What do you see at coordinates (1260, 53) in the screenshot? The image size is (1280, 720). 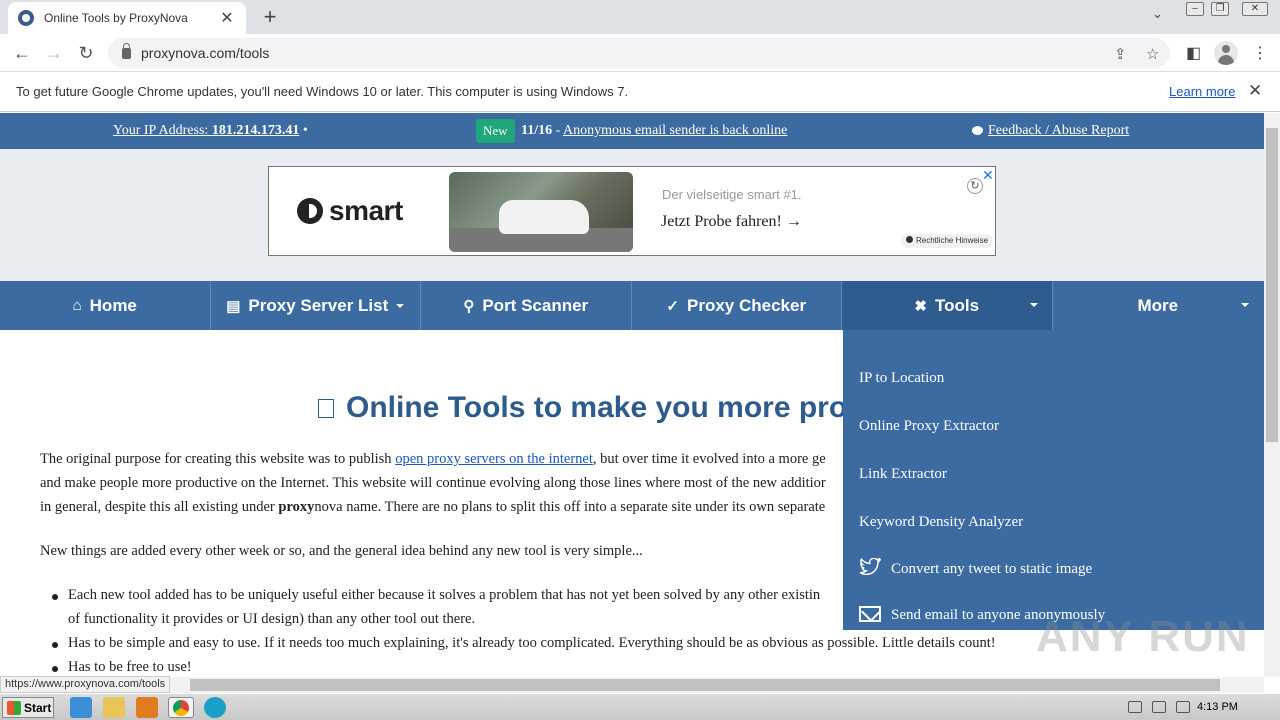 I see `kebab-menu-icon: ⋮` at bounding box center [1260, 53].